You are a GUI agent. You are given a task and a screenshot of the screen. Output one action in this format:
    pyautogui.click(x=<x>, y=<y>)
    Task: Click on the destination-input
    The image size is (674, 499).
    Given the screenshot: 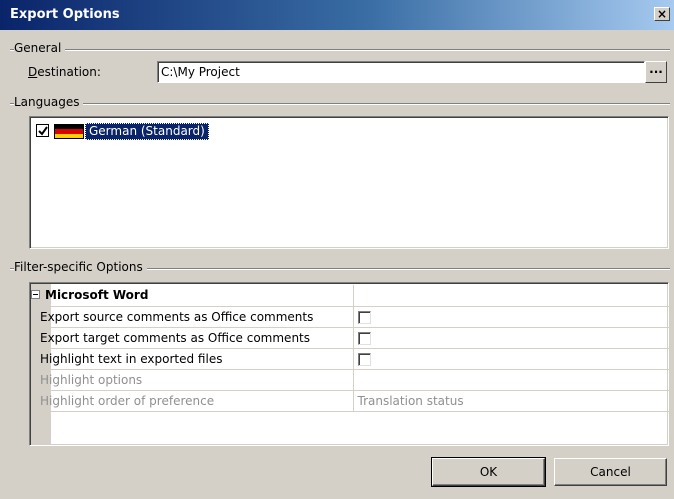 What is the action you would take?
    pyautogui.click(x=401, y=72)
    